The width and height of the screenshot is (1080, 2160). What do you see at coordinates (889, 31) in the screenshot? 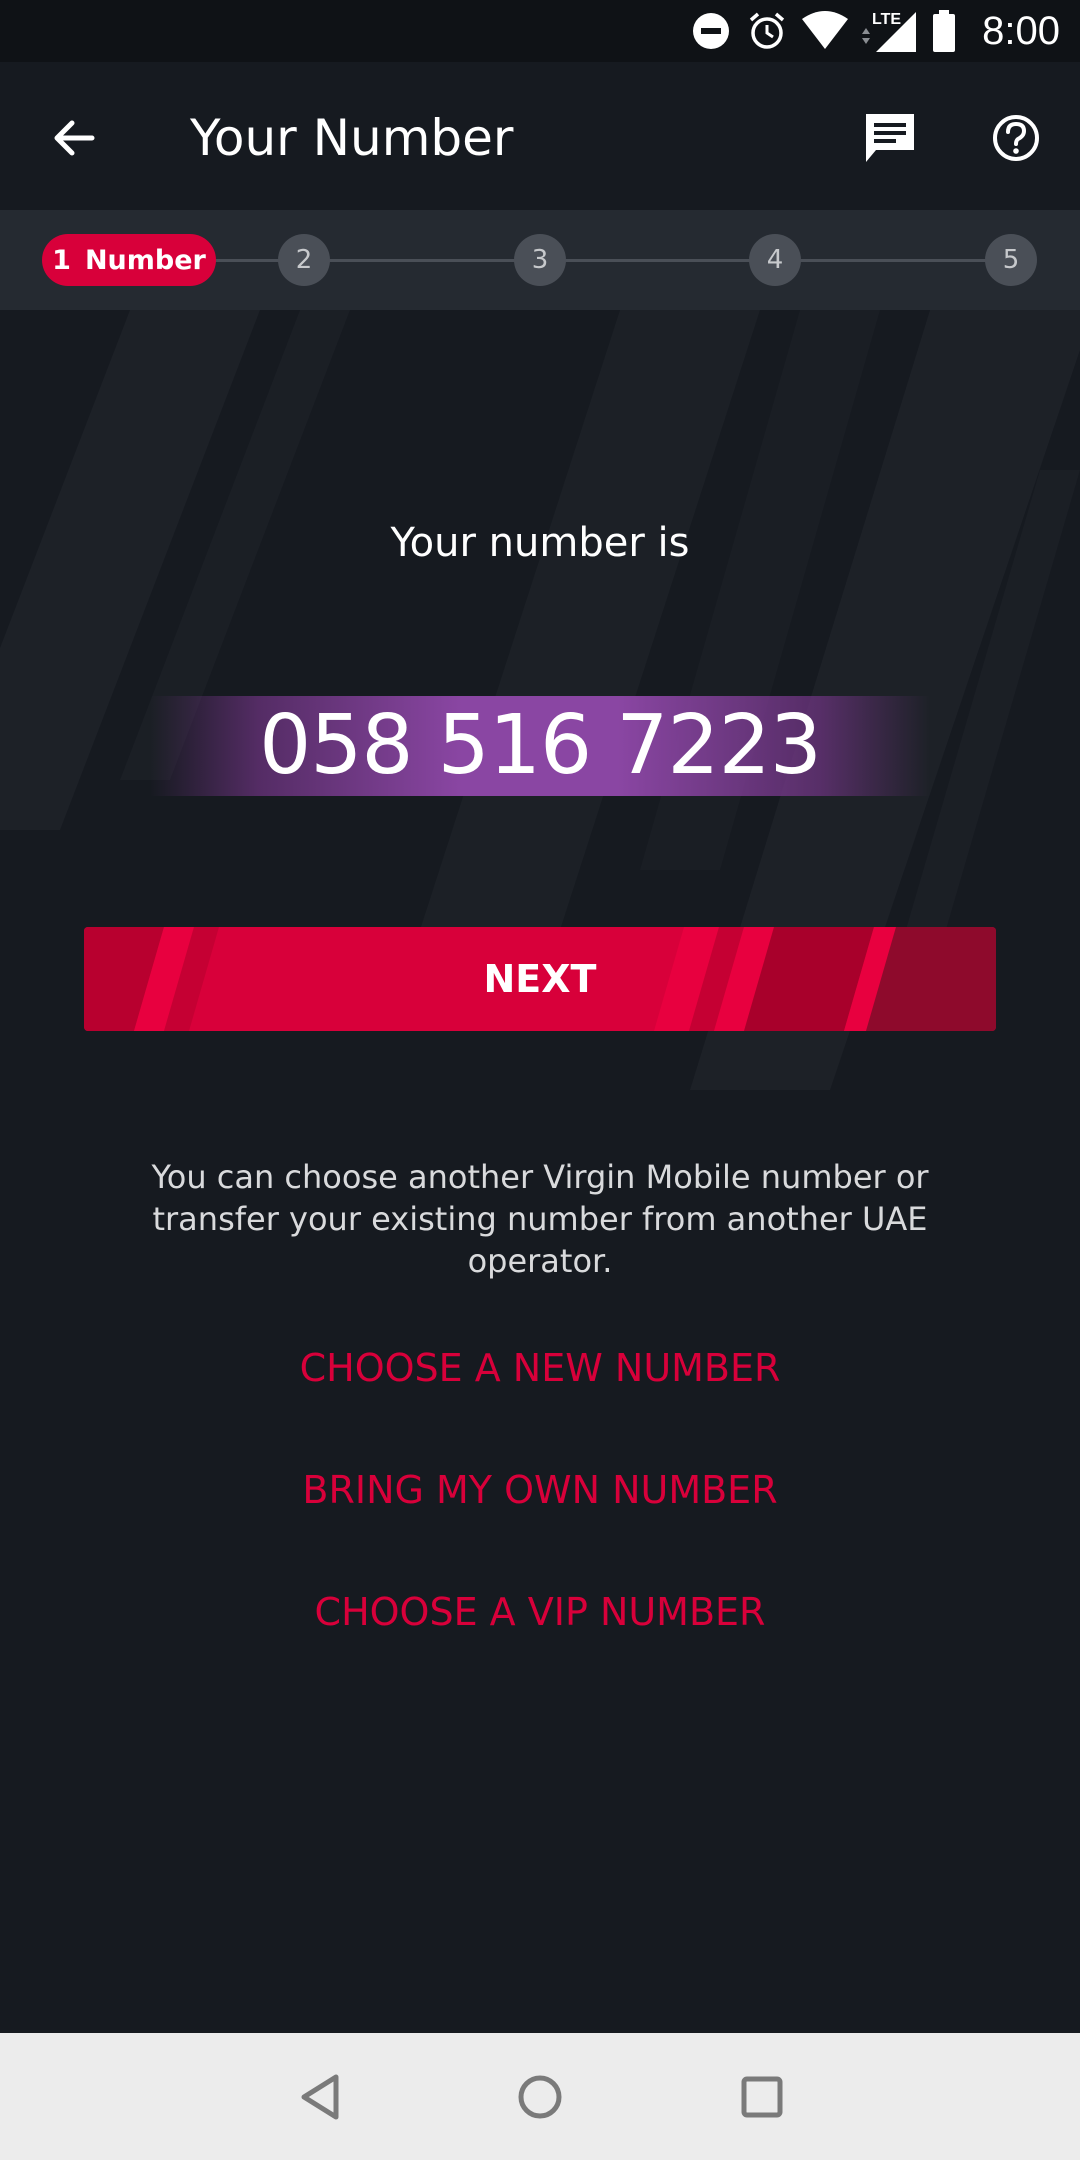
I see `lte-signal-icon: LTE` at bounding box center [889, 31].